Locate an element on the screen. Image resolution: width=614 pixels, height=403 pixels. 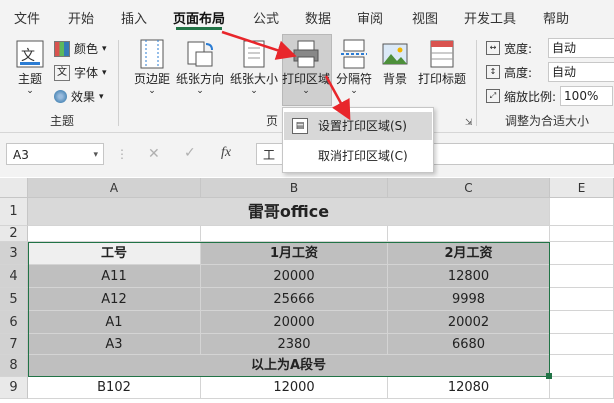
background-button: 背景 is located at coordinates (395, 62).